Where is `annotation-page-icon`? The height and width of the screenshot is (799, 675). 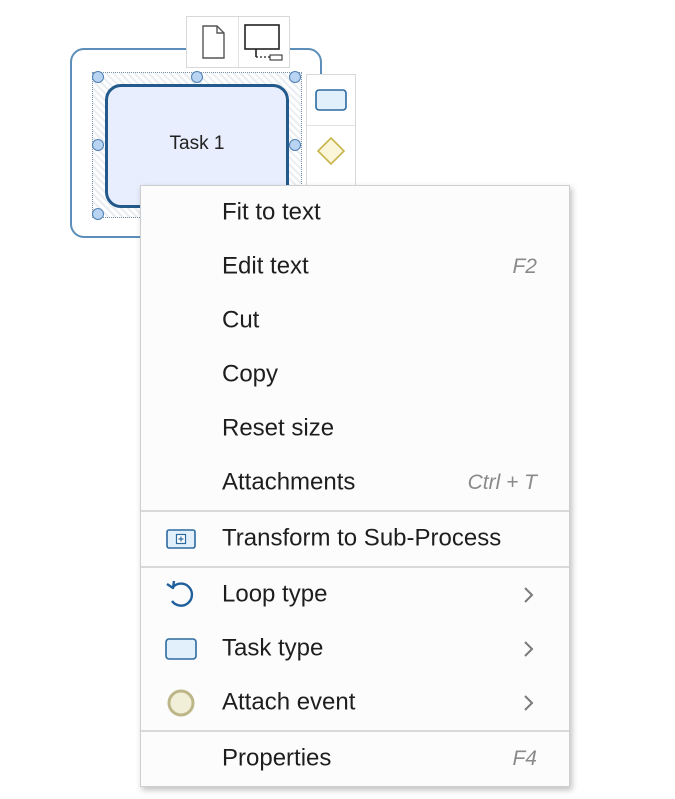
annotation-page-icon is located at coordinates (213, 42).